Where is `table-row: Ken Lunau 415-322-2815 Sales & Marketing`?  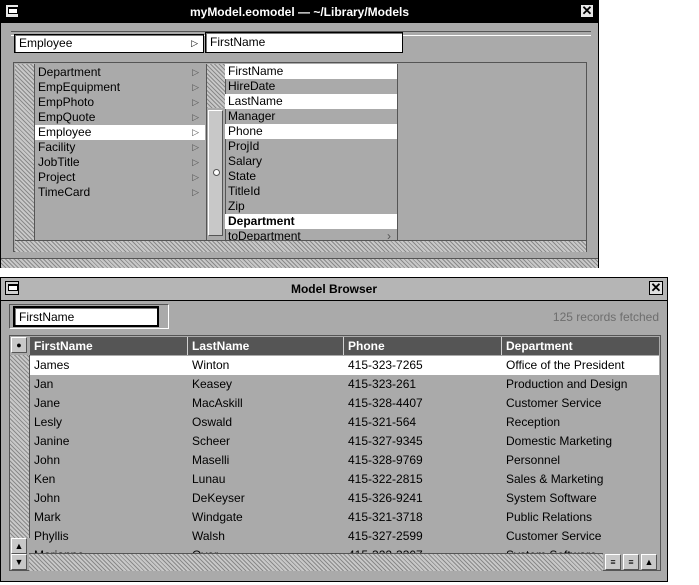
table-row: Ken Lunau 415-322-2815 Sales & Marketing is located at coordinates (344, 479).